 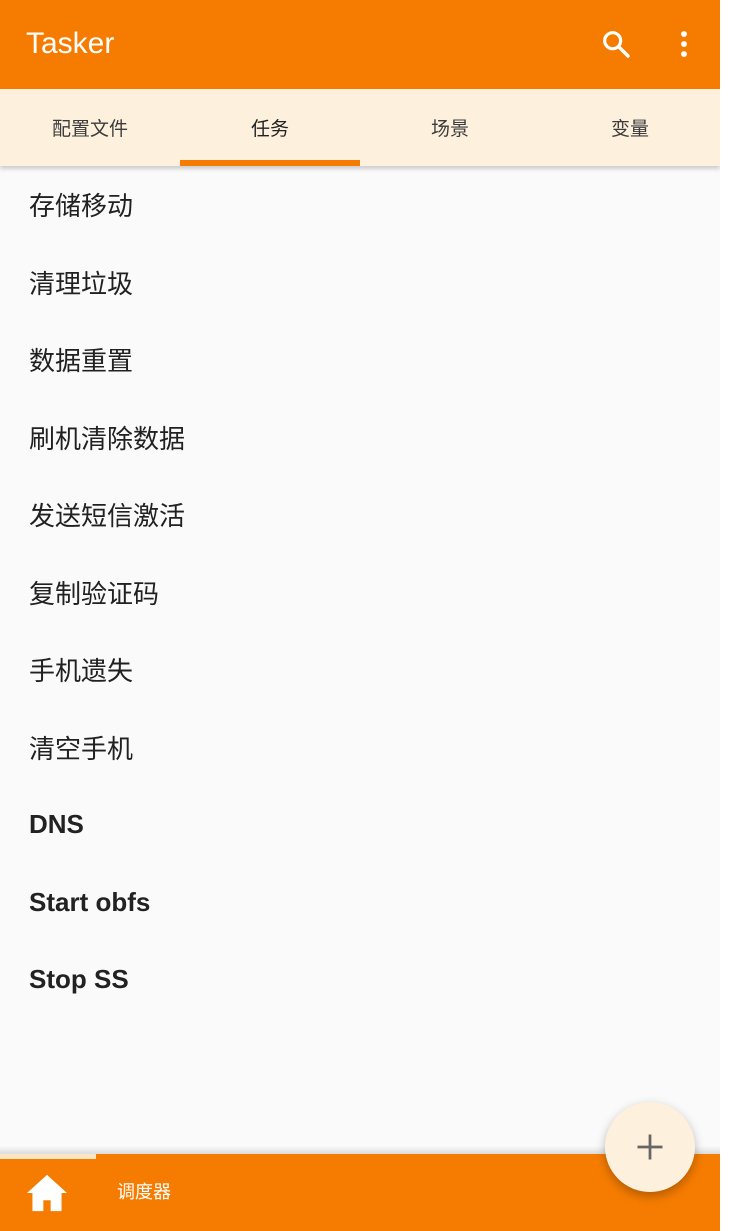 I want to click on tab-label: 配置文件, so click(x=89, y=129).